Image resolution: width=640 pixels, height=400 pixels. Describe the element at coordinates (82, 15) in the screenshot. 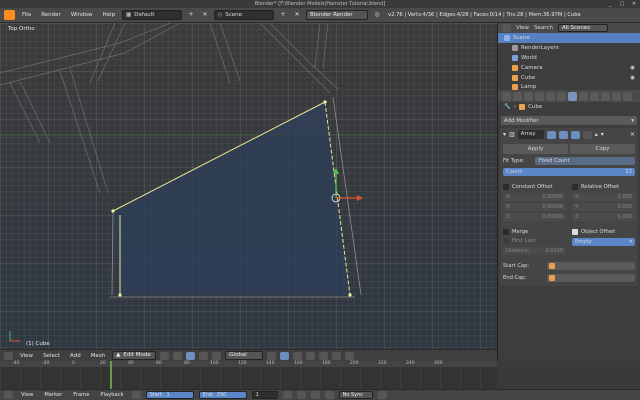

I see `menu-window: Window` at that location.